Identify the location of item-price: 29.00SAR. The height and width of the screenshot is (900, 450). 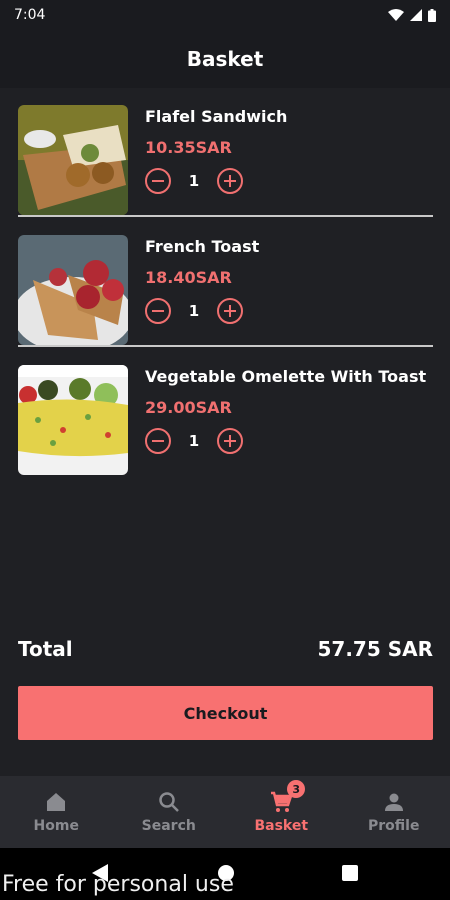
(188, 407).